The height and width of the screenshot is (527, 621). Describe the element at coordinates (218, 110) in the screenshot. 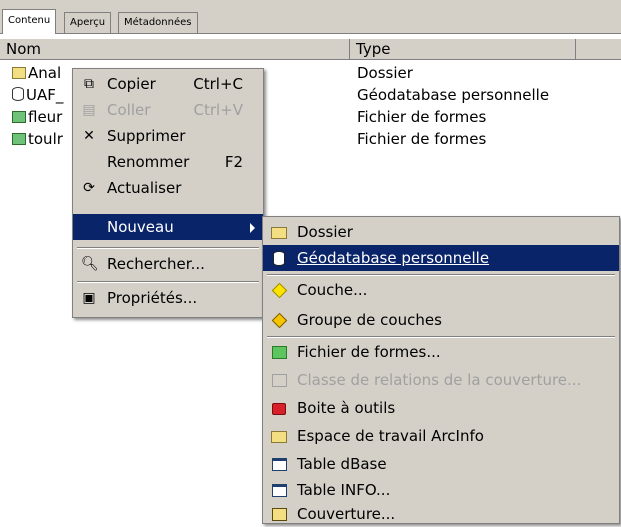

I see `menu-item-shortcut: Ctrl+V` at that location.